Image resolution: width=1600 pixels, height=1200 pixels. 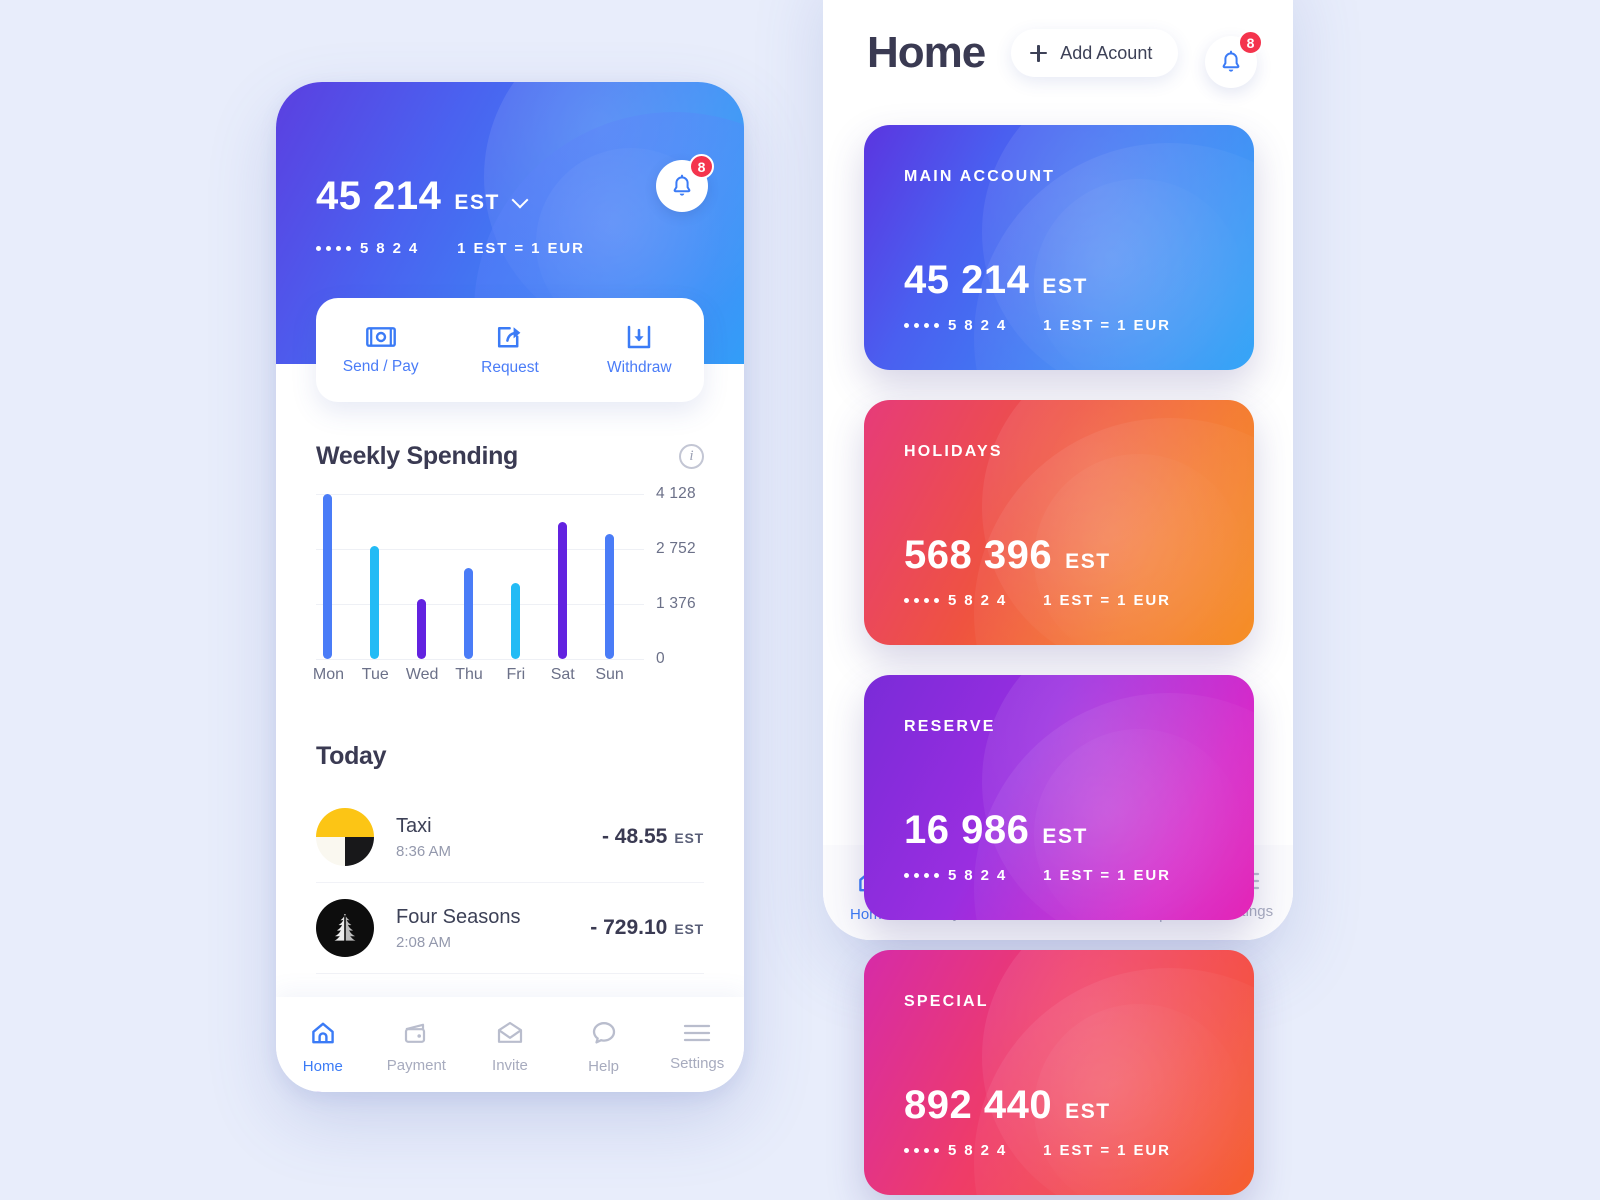 What do you see at coordinates (604, 1035) in the screenshot?
I see `chat-bubble-icon` at bounding box center [604, 1035].